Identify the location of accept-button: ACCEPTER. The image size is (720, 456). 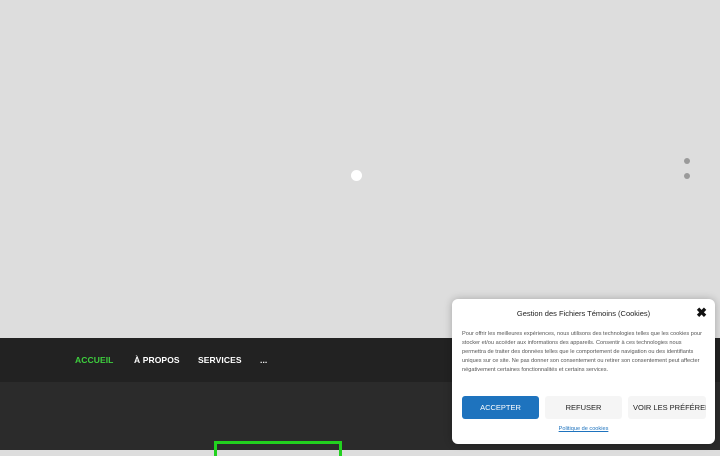
(500, 407).